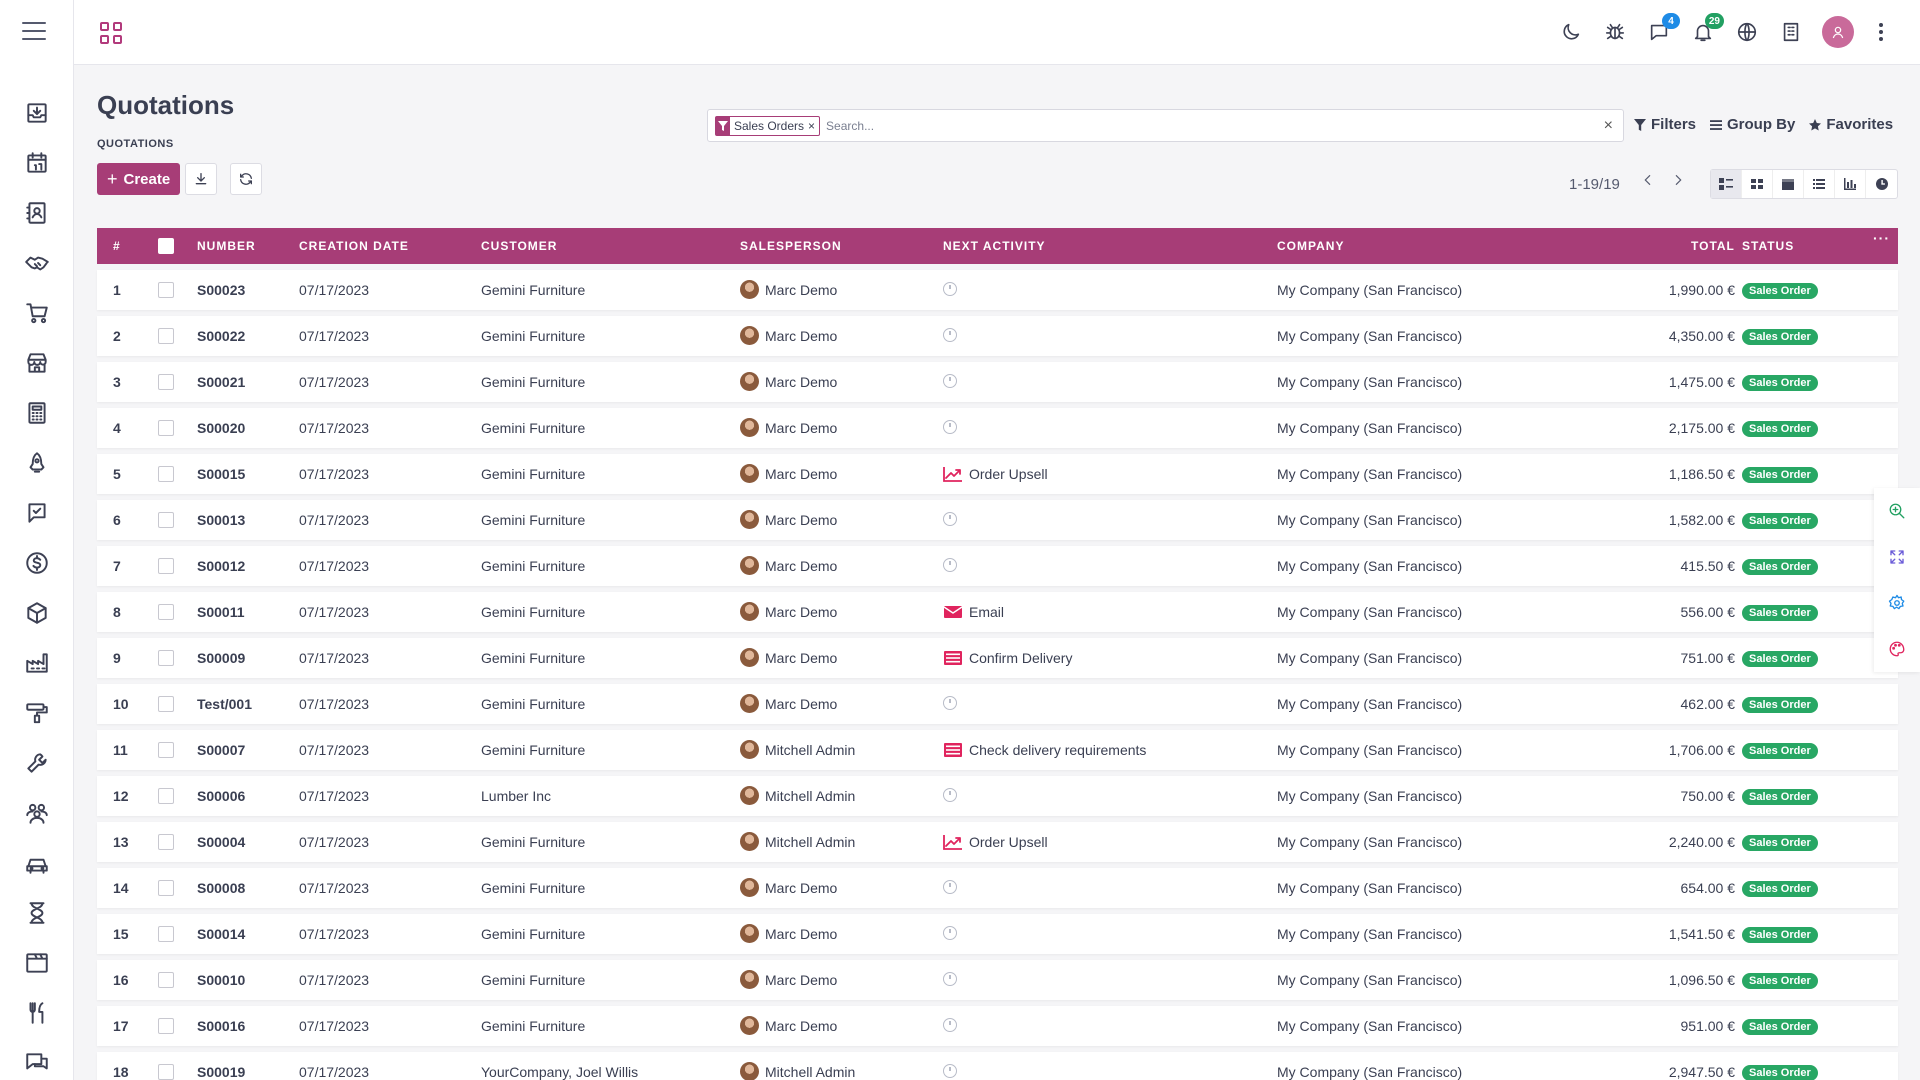 This screenshot has height=1080, width=1920. What do you see at coordinates (139, 179) in the screenshot?
I see `create-button: + Create` at bounding box center [139, 179].